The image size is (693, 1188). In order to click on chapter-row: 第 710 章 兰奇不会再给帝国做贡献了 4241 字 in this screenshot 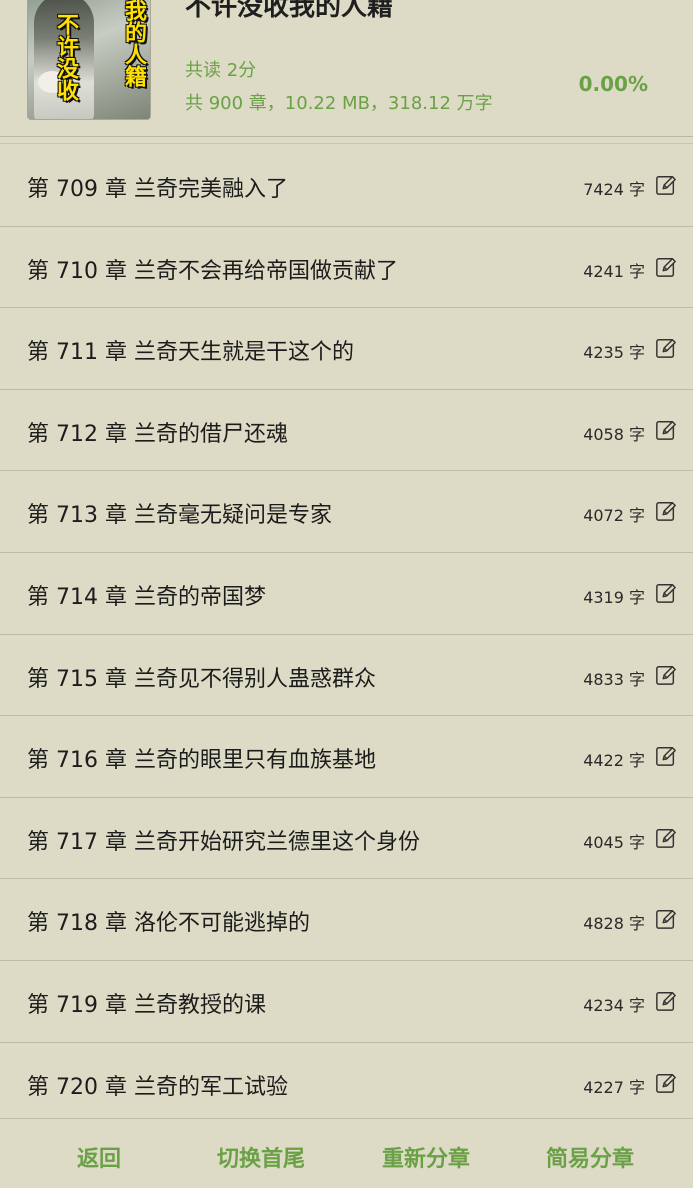, I will do `click(346, 268)`.